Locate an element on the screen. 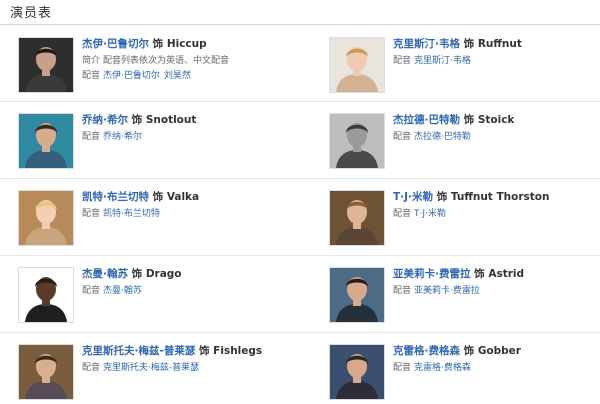 The image size is (600, 404). cast-info: 克里斯汀·韦格 饰 Ruffnut 配音 克里斯汀·韦格 is located at coordinates (496, 52).